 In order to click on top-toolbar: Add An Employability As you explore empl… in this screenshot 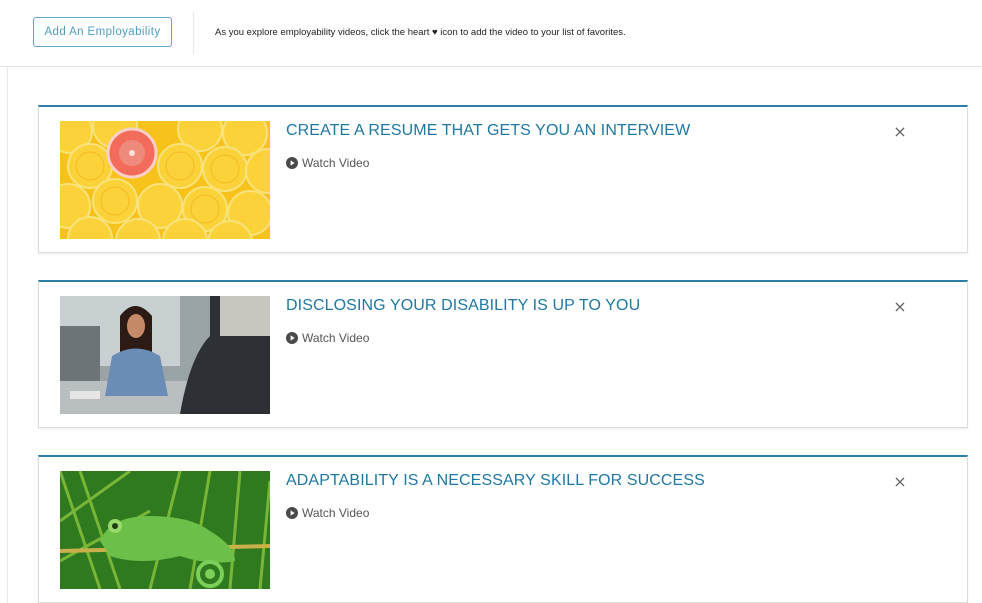, I will do `click(491, 33)`.